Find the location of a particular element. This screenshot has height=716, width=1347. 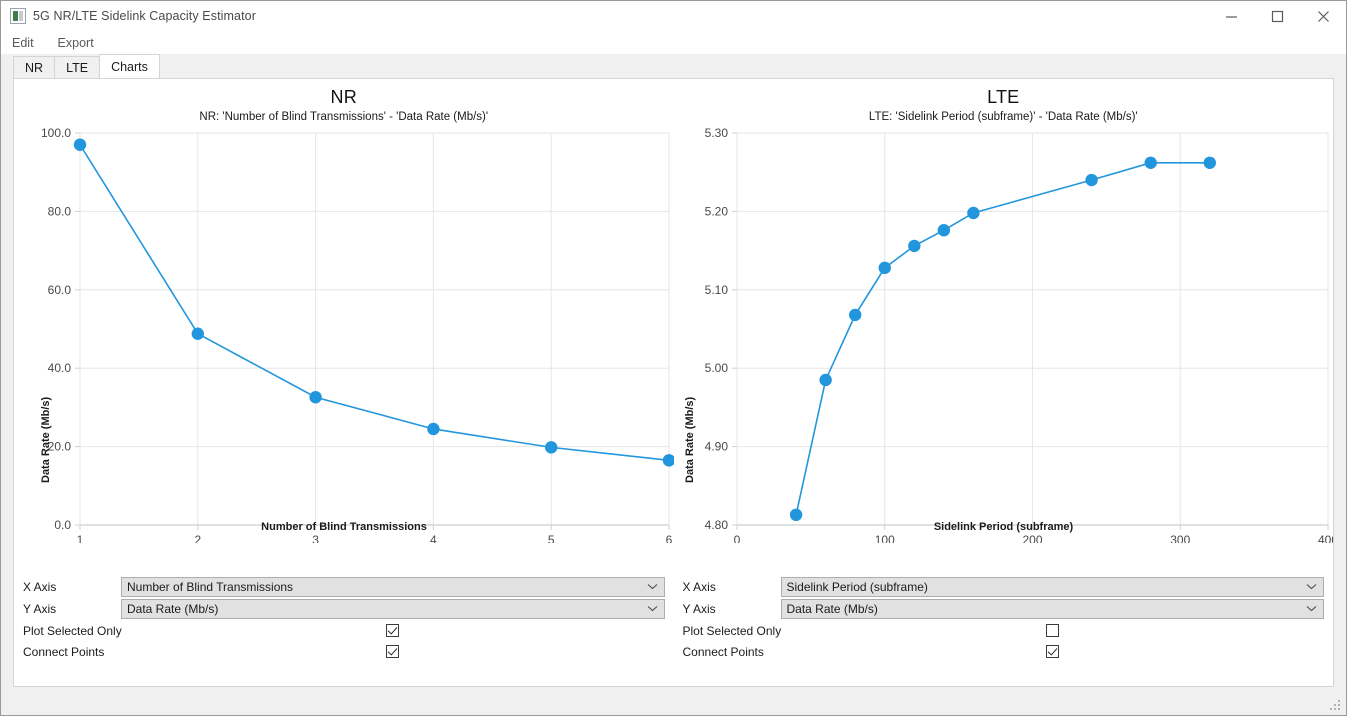

nr-y-axis-label: Data Rate (Mb/s) is located at coordinates (46, 439).